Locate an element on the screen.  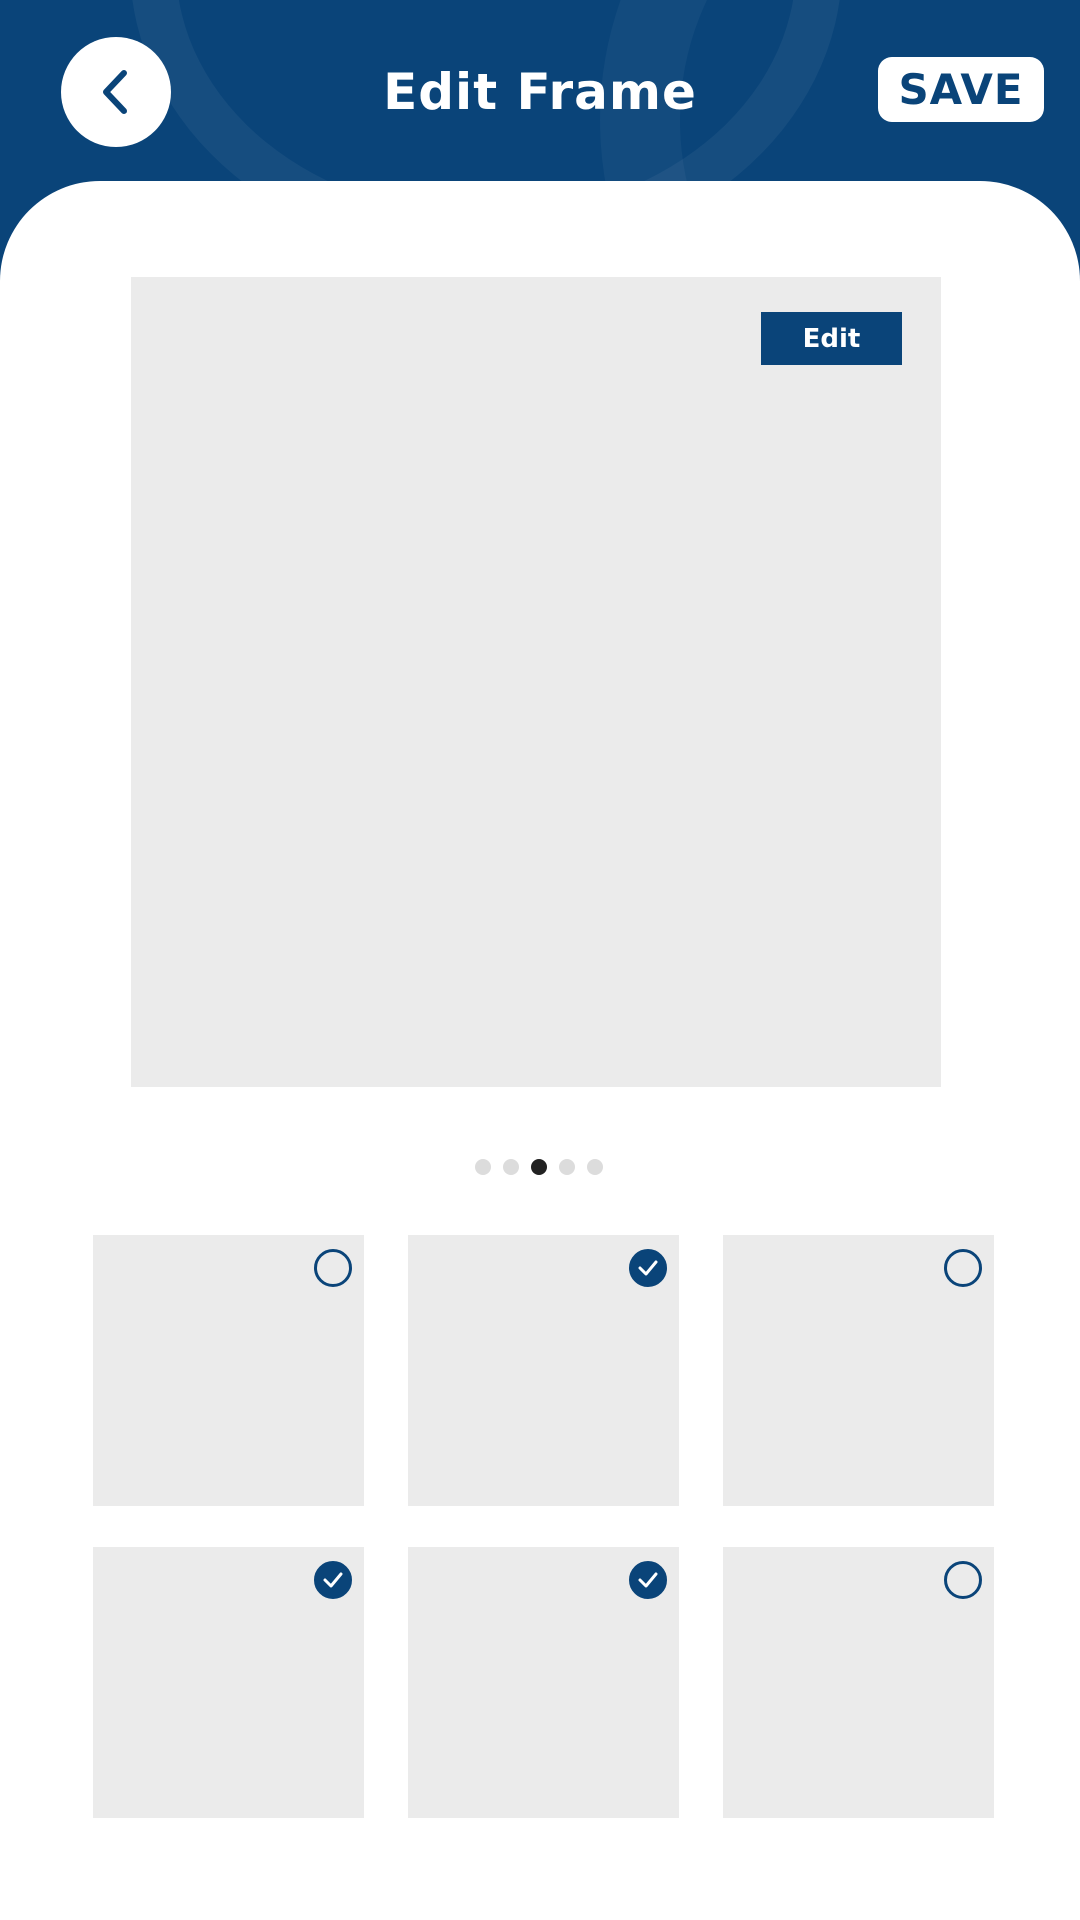
back-button is located at coordinates (116, 92).